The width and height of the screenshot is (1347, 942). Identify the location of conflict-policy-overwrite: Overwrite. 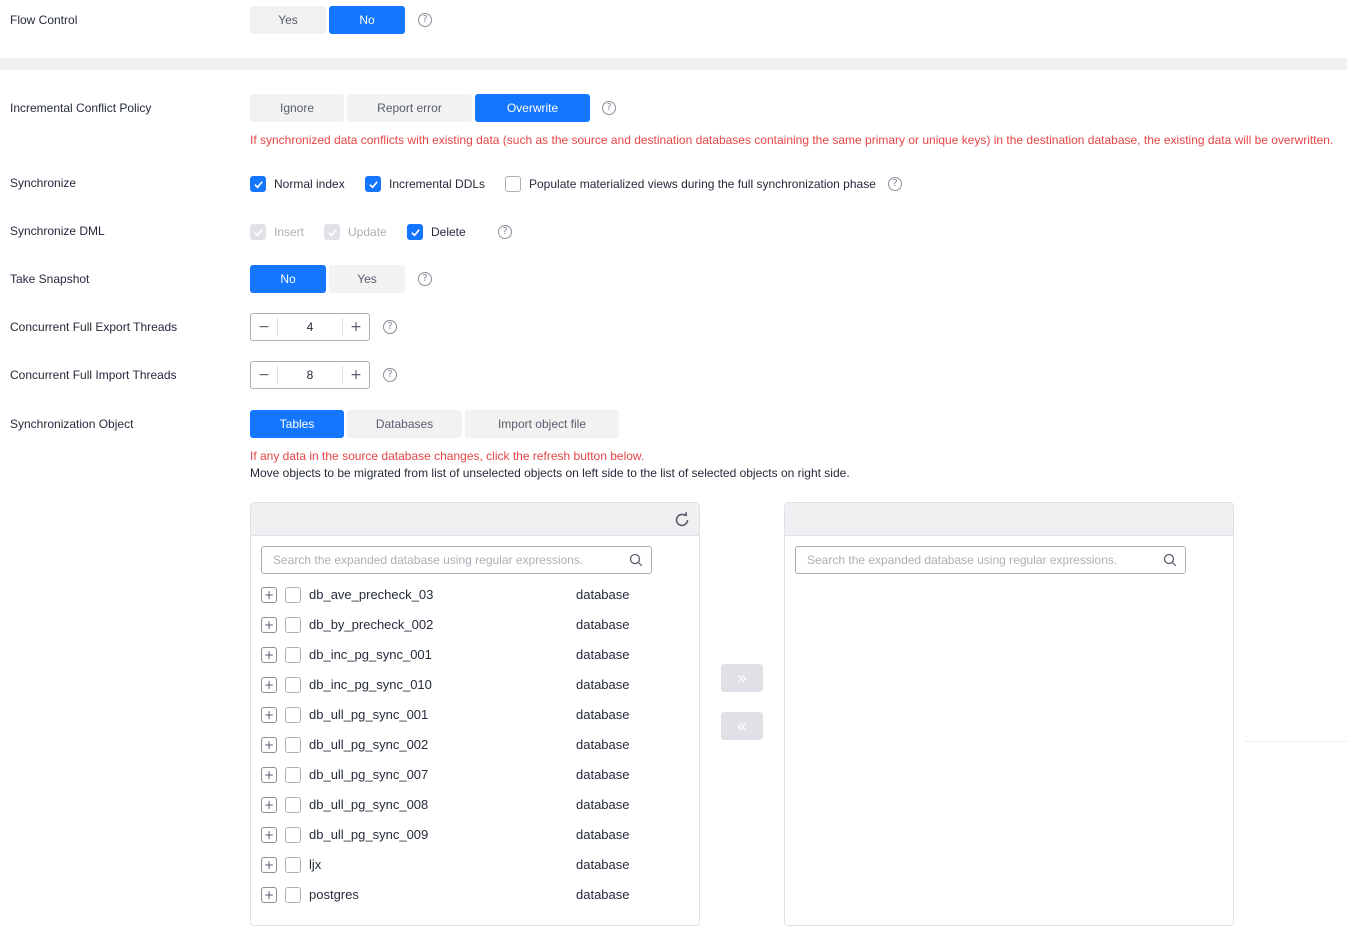
(532, 108).